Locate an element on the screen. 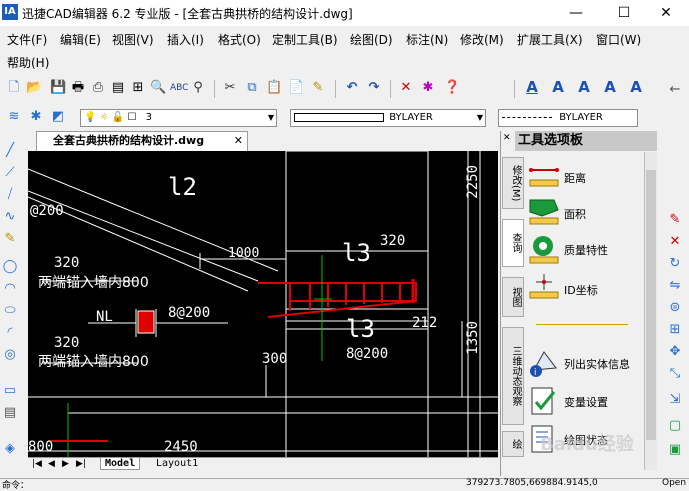 This screenshot has width=689, height=491. maximize-button: ☐ is located at coordinates (624, 13).